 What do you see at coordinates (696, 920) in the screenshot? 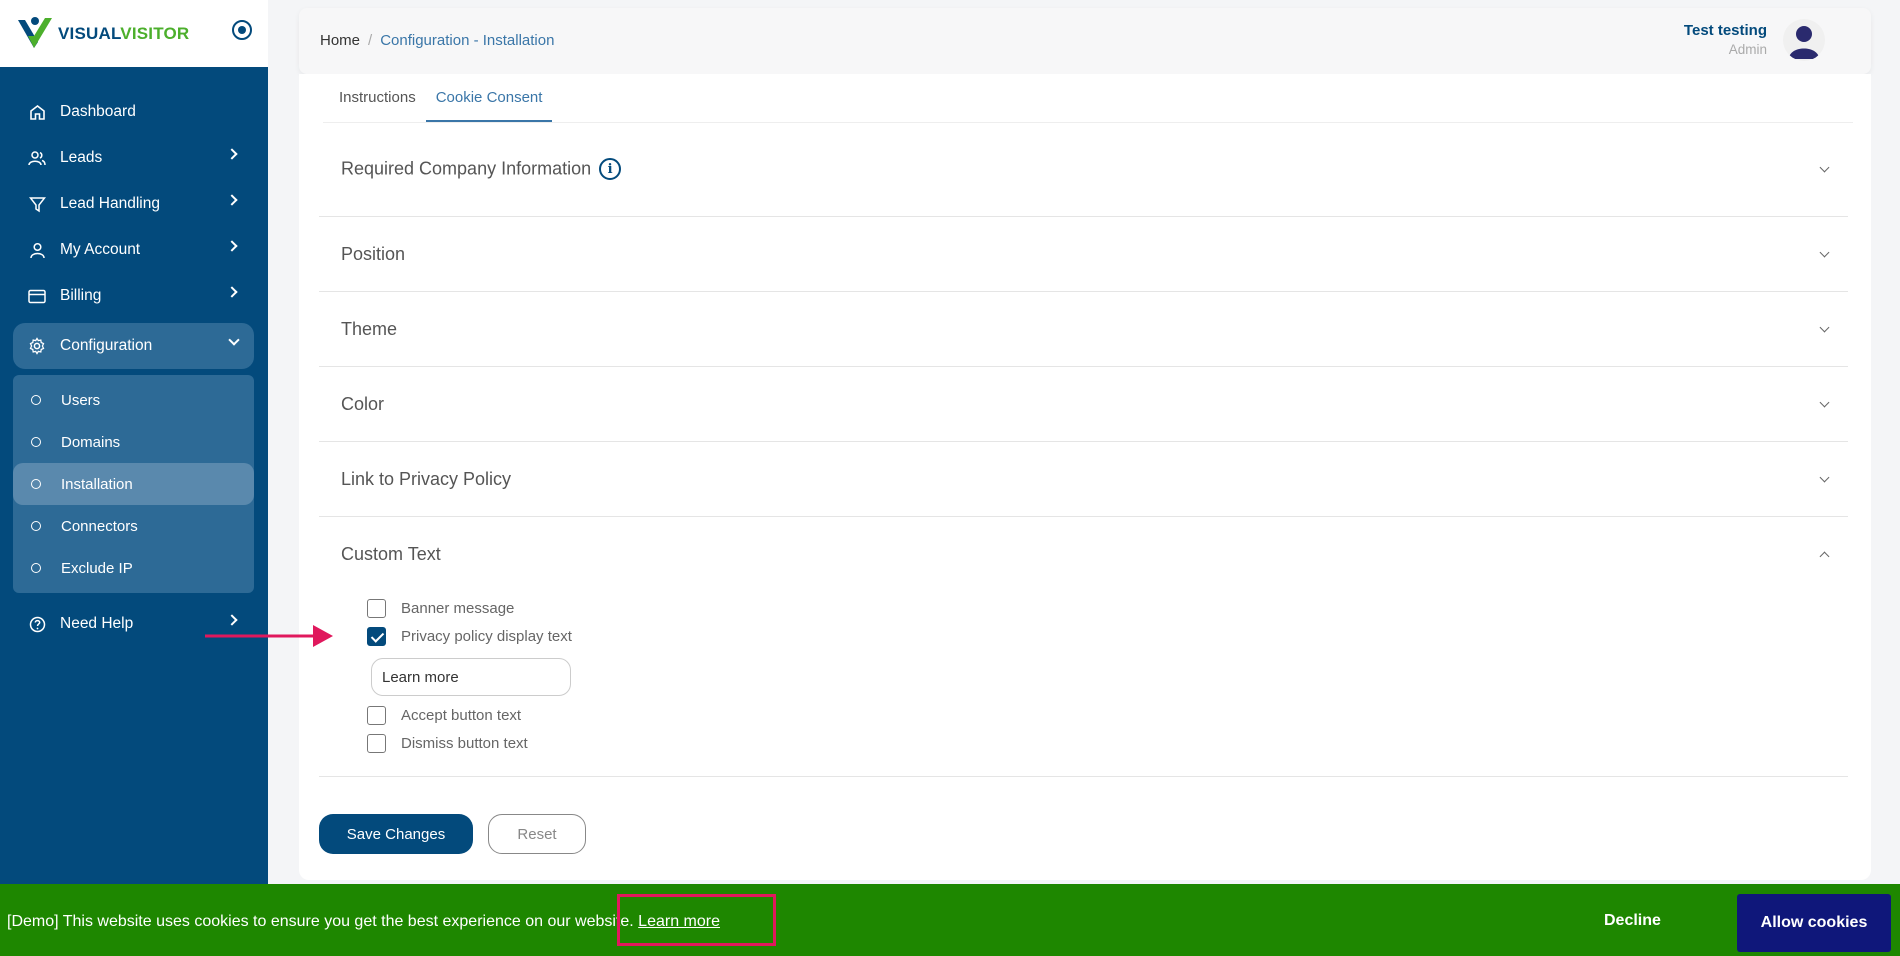
I see `annotation-highlight-box` at bounding box center [696, 920].